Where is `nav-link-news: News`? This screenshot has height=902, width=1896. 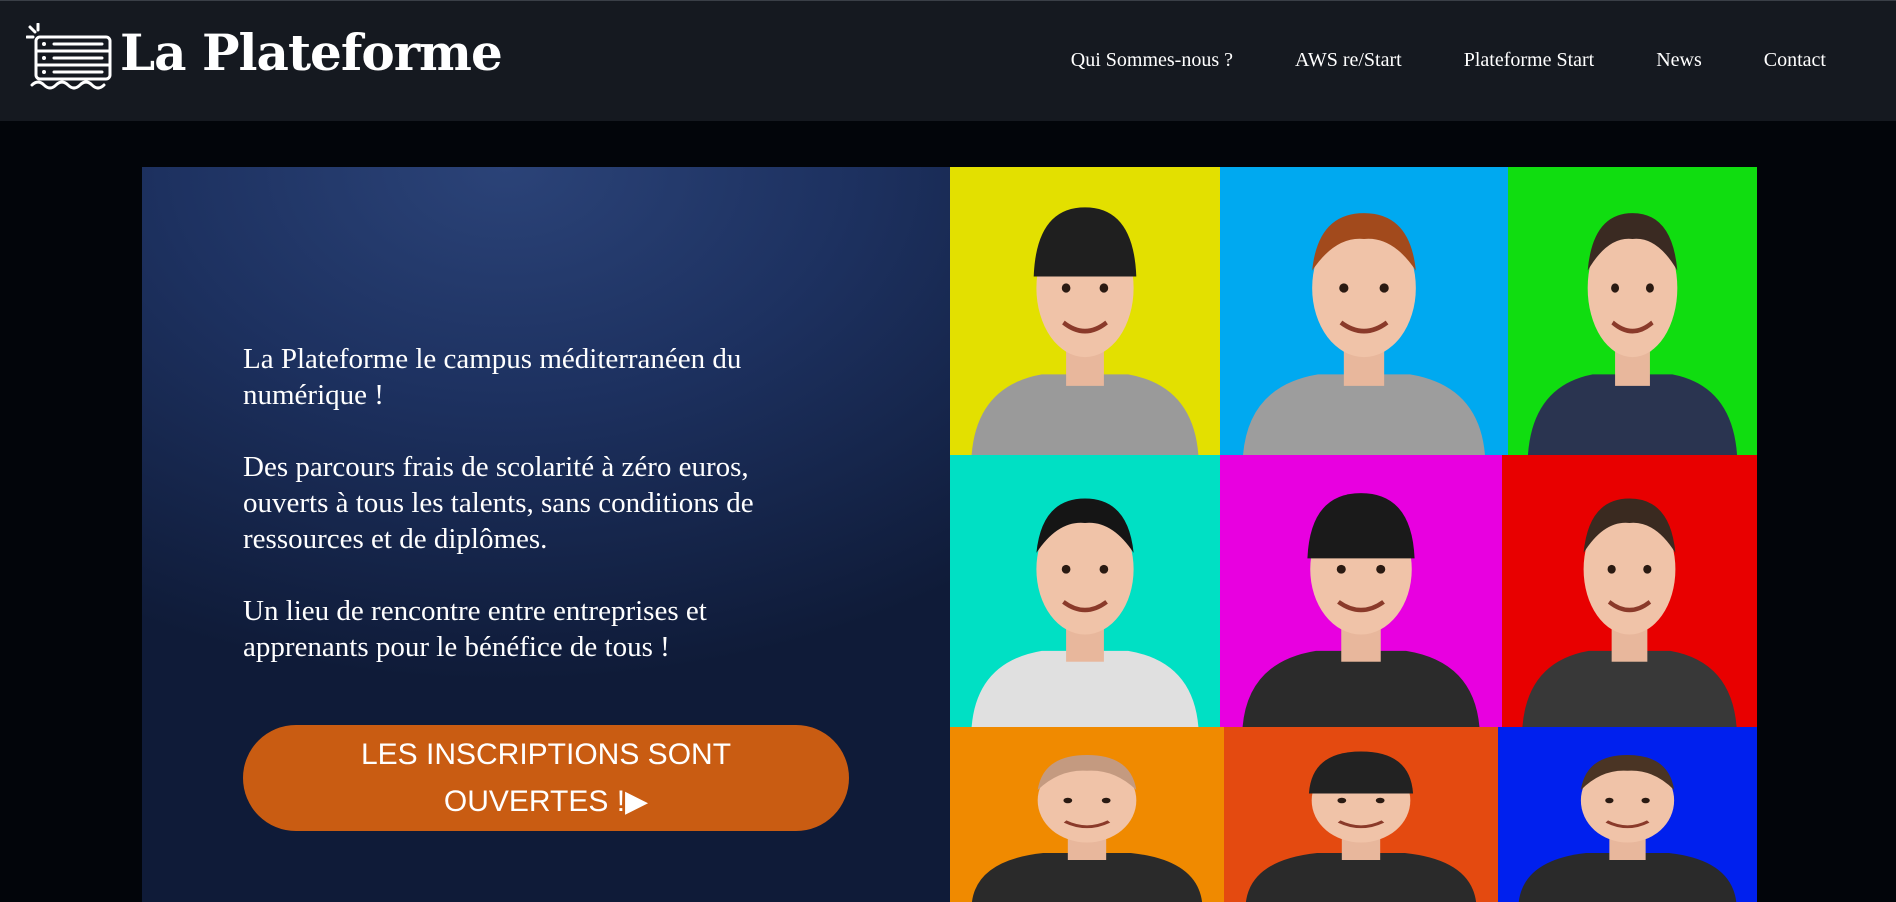 nav-link-news: News is located at coordinates (1679, 60).